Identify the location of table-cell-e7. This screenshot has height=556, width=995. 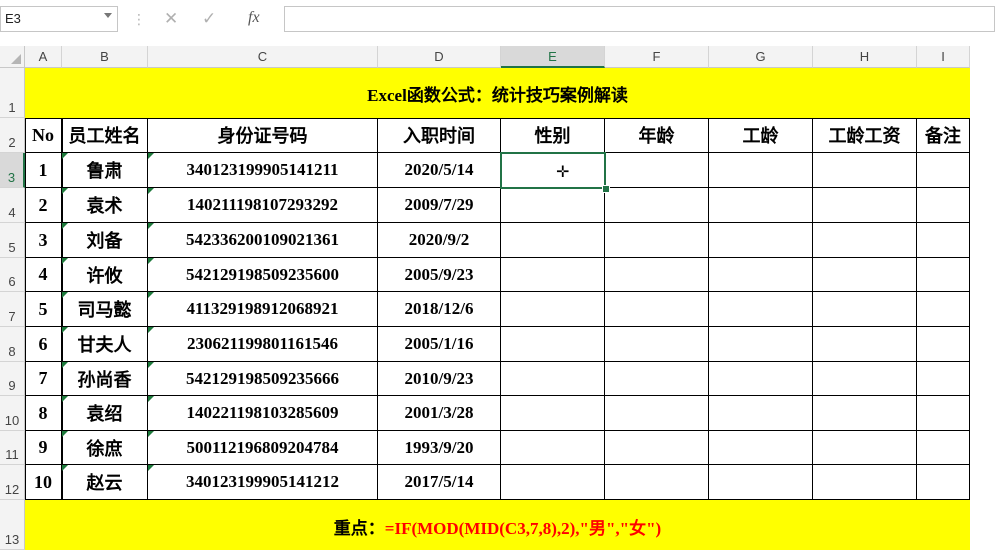
(553, 309).